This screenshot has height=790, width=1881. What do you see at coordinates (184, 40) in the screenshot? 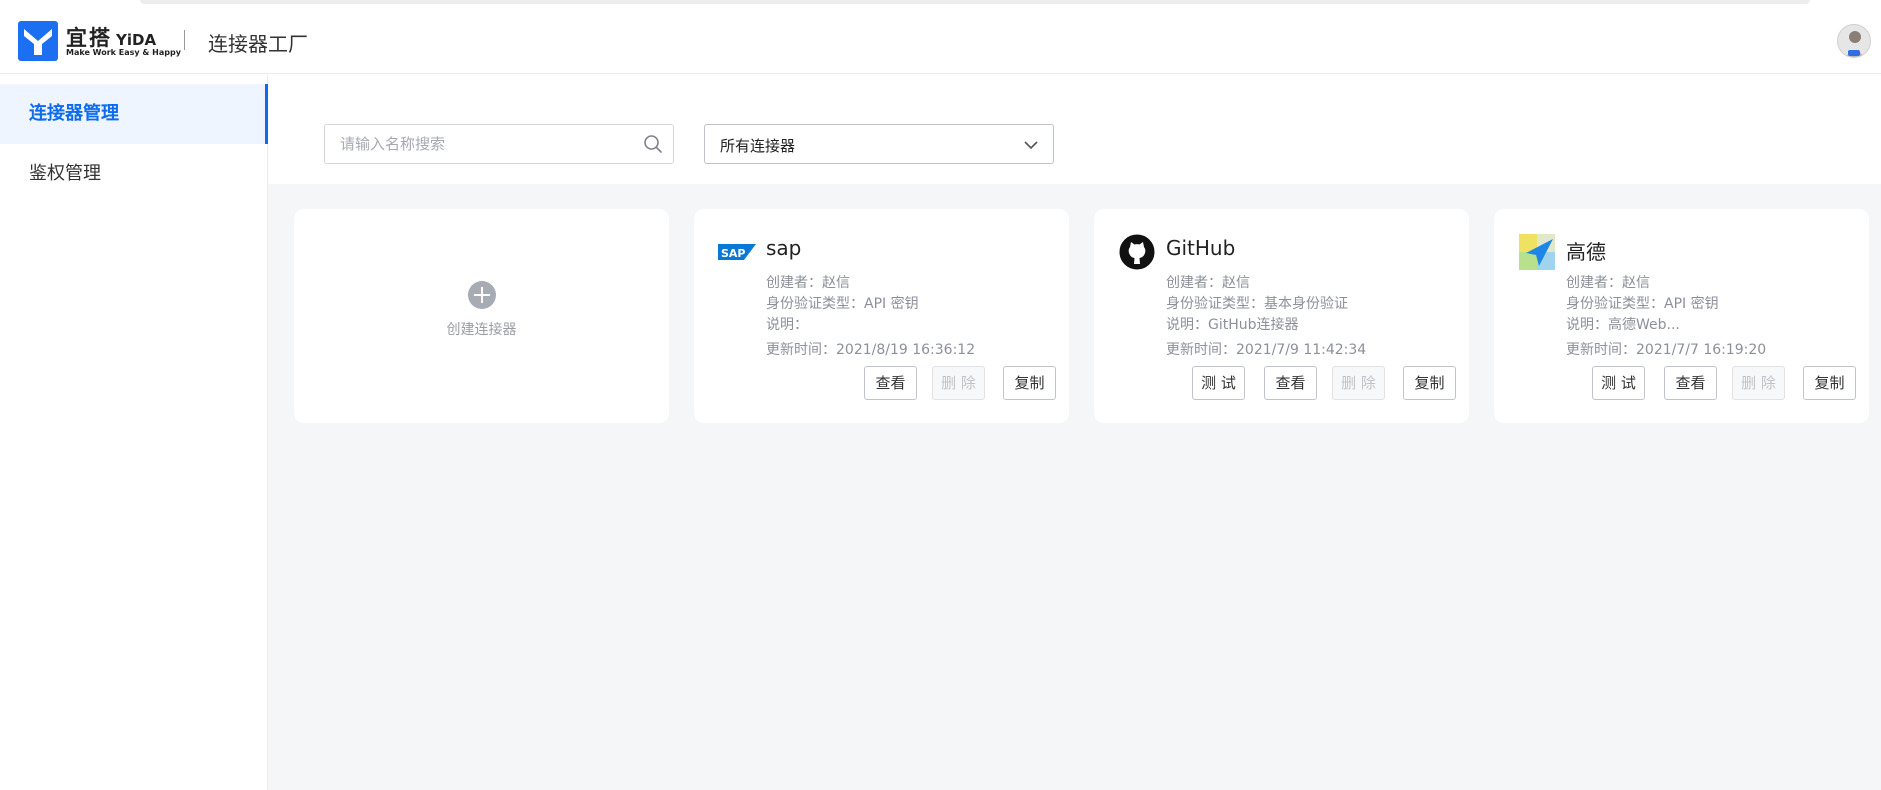
I see `header-divider` at bounding box center [184, 40].